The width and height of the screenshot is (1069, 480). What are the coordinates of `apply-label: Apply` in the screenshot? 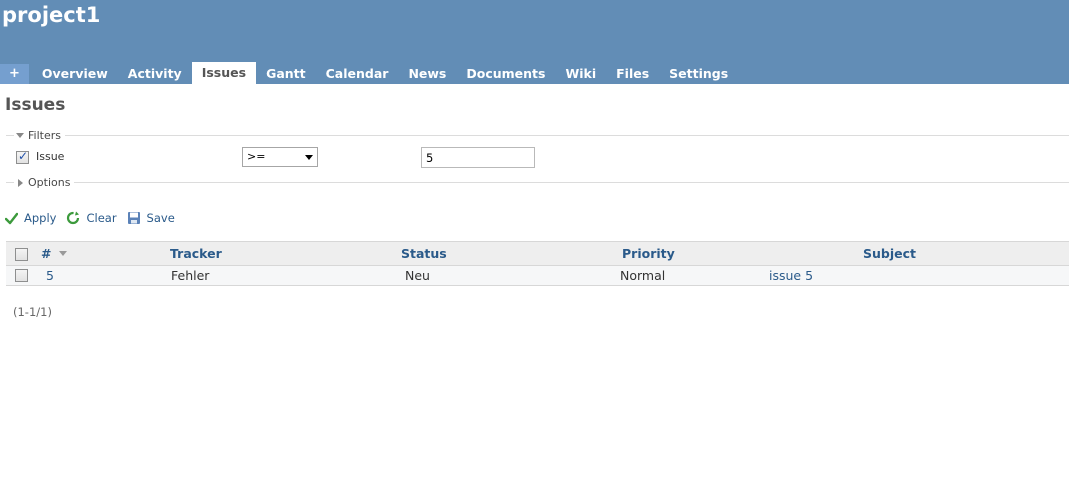 It's located at (40, 218).